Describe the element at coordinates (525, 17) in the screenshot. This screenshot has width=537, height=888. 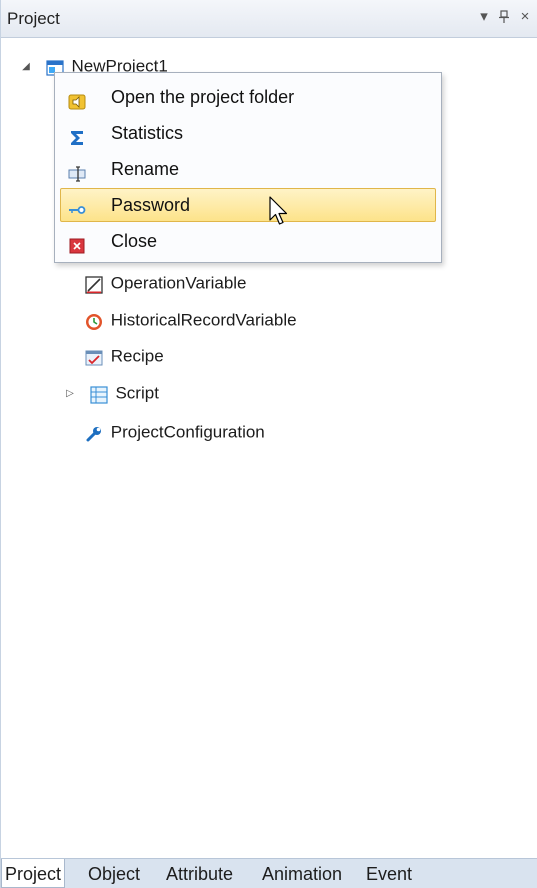
I see `close-icon: ×` at that location.